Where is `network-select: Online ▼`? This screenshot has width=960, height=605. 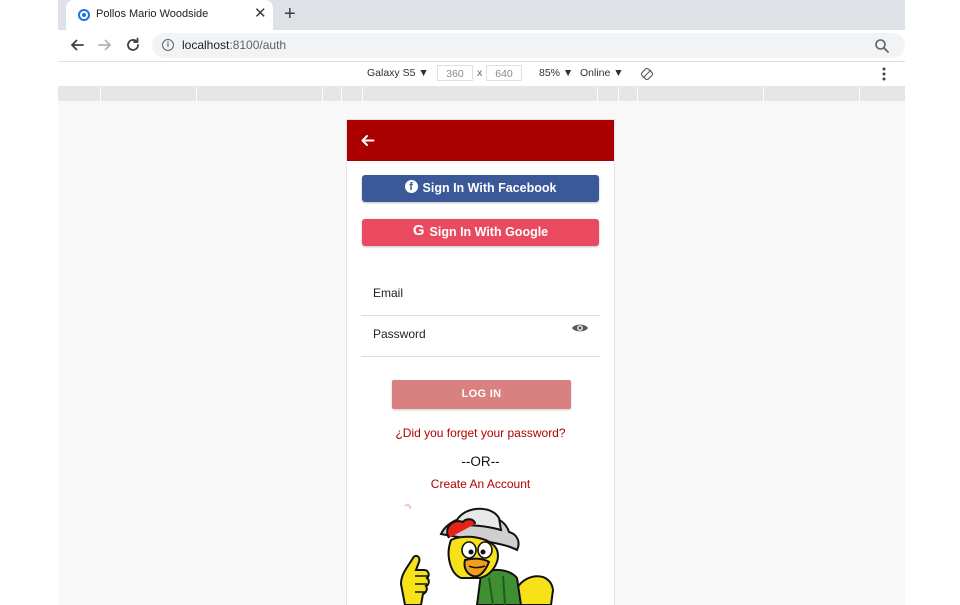
network-select: Online ▼ is located at coordinates (602, 73).